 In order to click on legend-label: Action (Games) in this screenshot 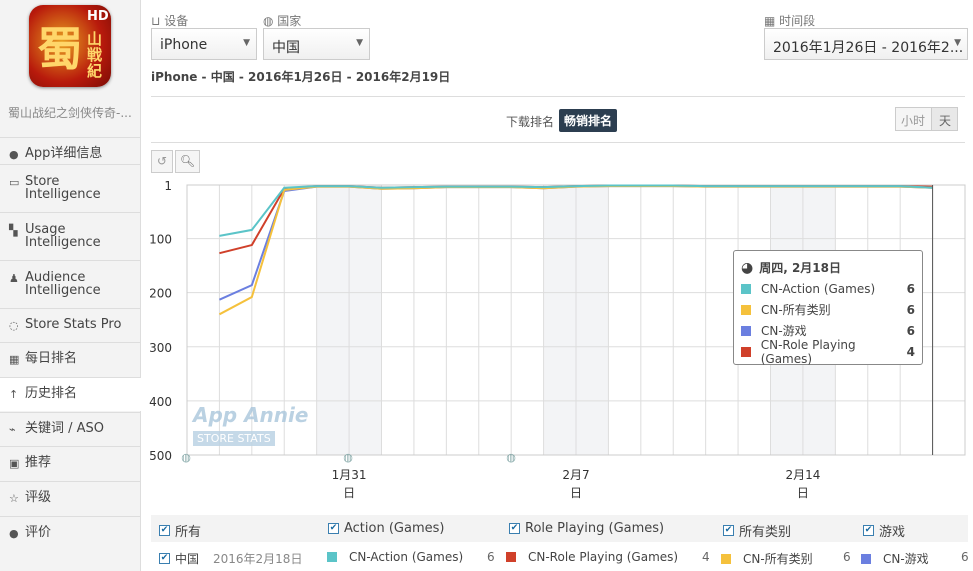, I will do `click(394, 528)`.